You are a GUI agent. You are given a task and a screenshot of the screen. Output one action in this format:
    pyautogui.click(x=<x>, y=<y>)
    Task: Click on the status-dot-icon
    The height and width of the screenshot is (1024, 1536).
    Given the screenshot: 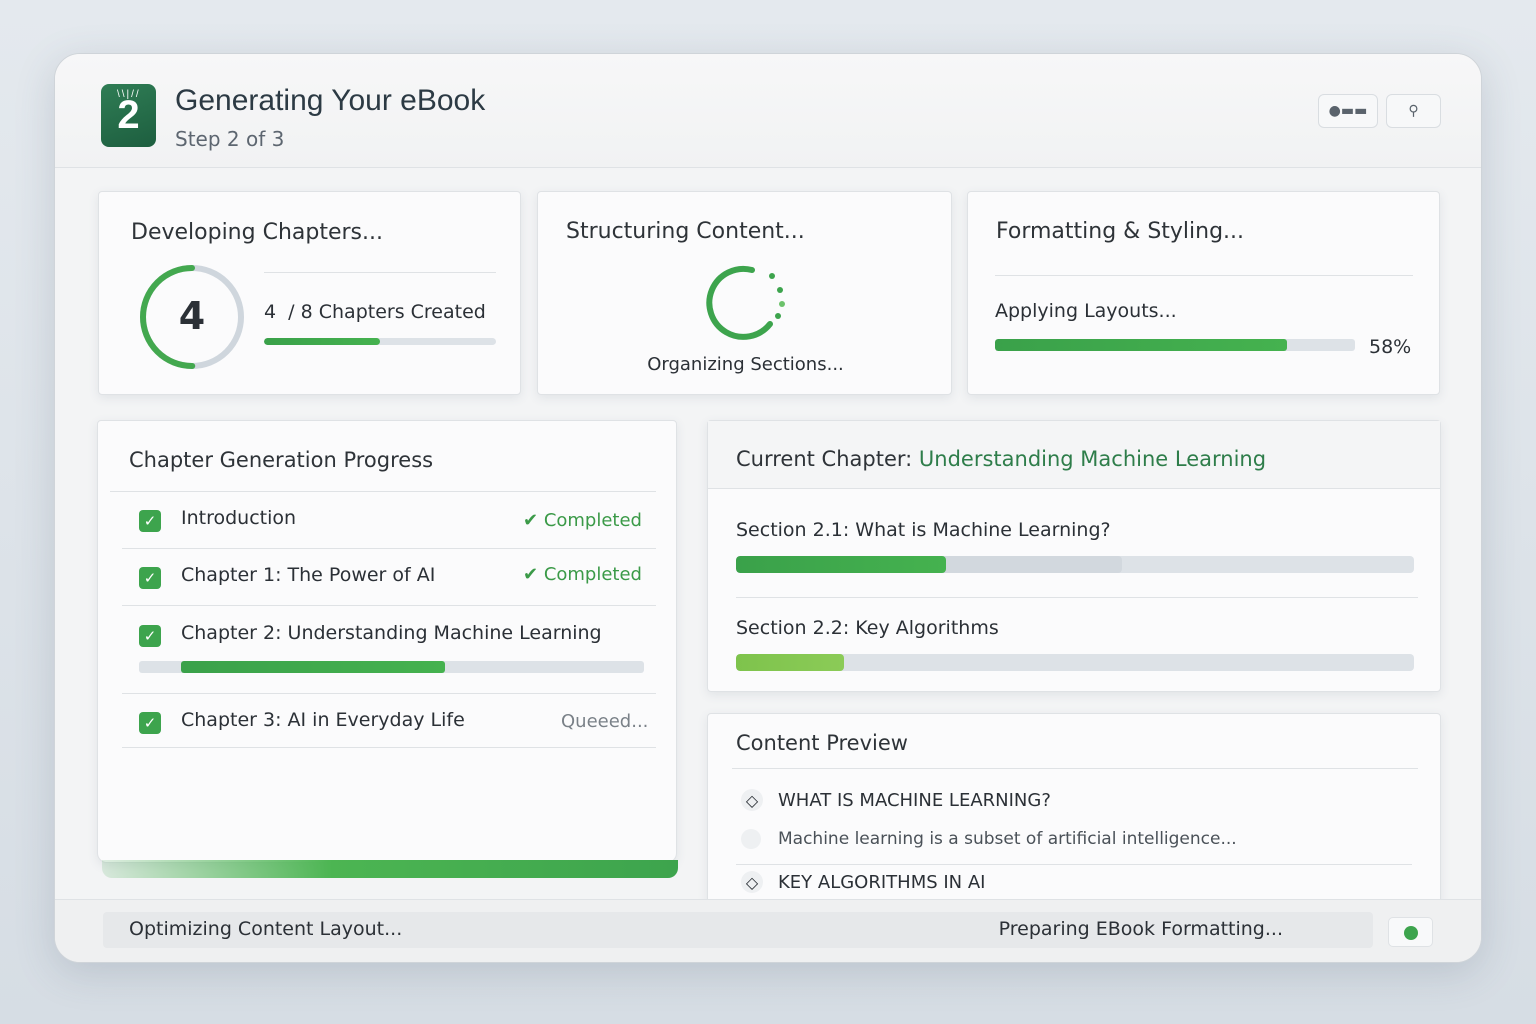 What is the action you would take?
    pyautogui.click(x=1411, y=933)
    